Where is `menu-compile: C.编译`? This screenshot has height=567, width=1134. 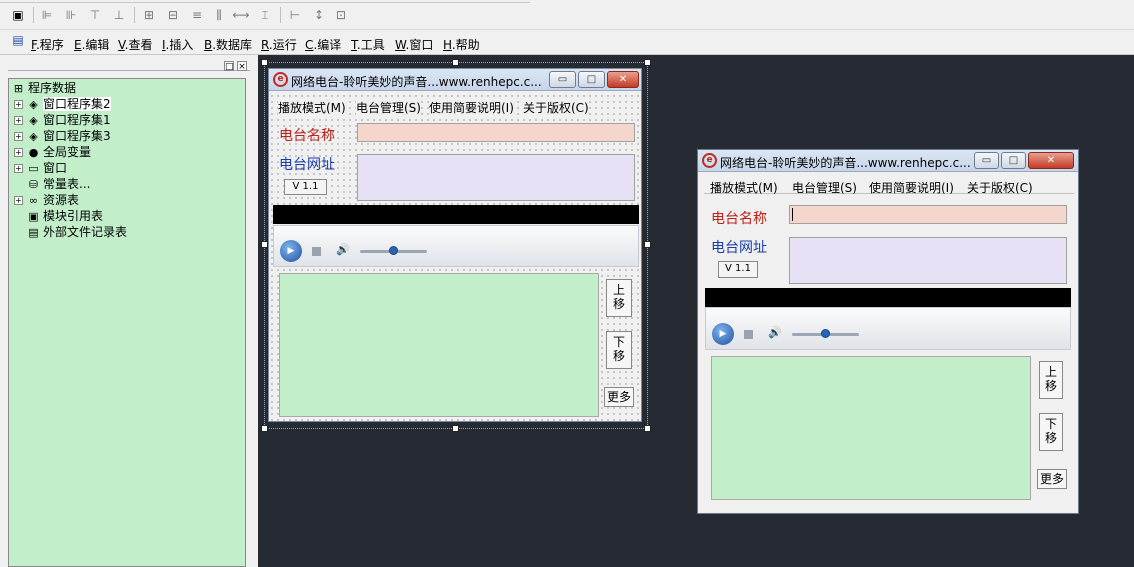 menu-compile: C.编译 is located at coordinates (323, 44).